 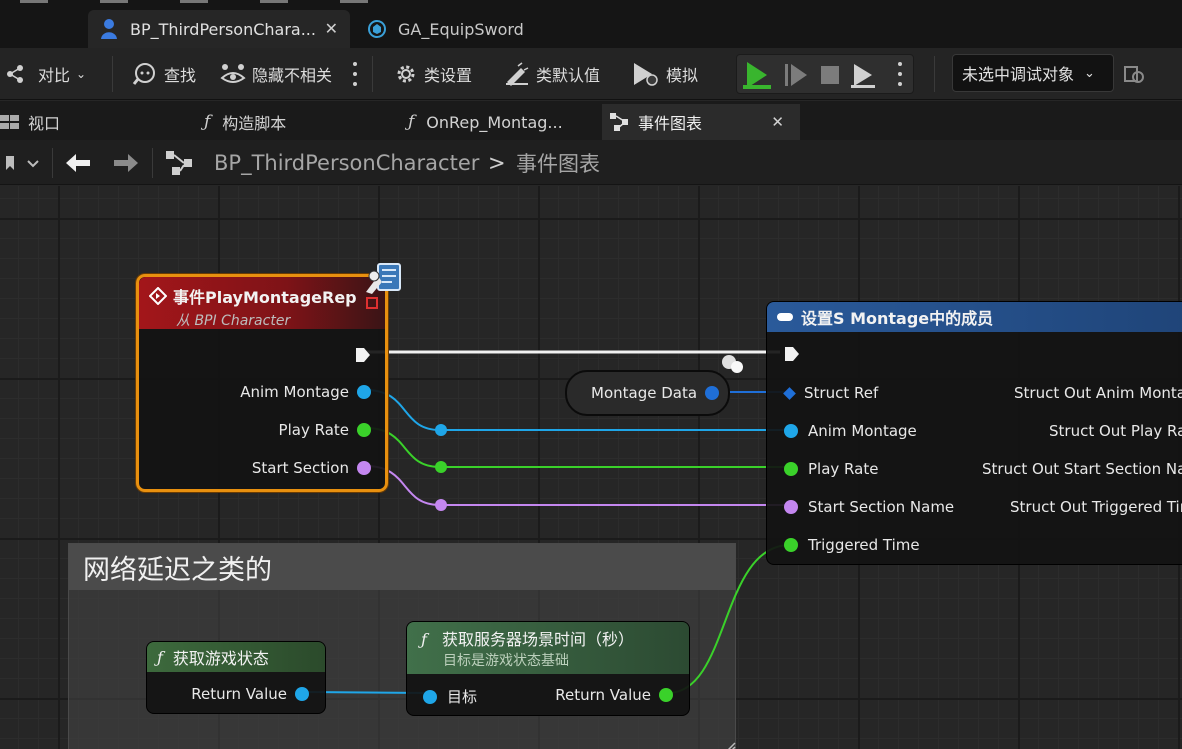 I want to click on pin-label: Struct Ref, so click(x=841, y=393).